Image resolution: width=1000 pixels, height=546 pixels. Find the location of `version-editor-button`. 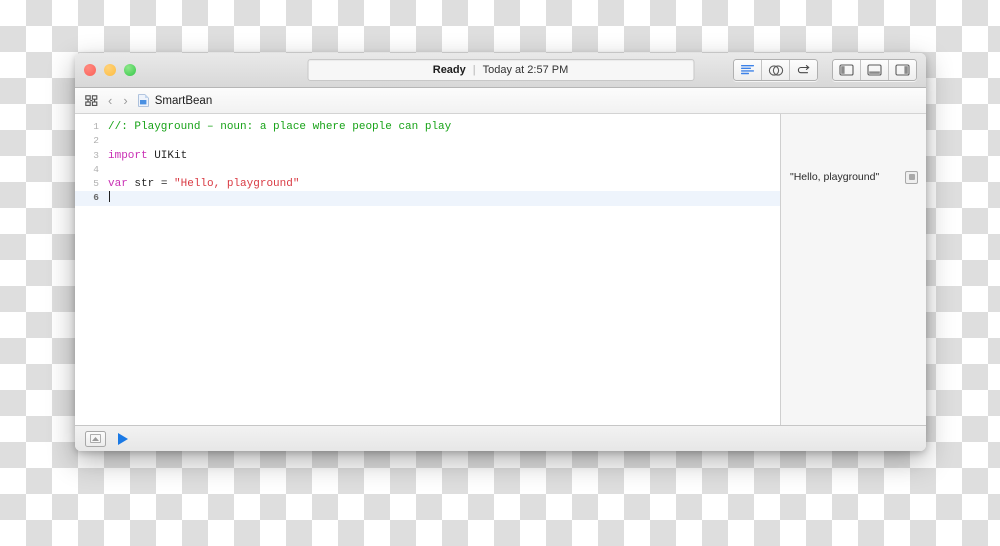

version-editor-button is located at coordinates (803, 70).